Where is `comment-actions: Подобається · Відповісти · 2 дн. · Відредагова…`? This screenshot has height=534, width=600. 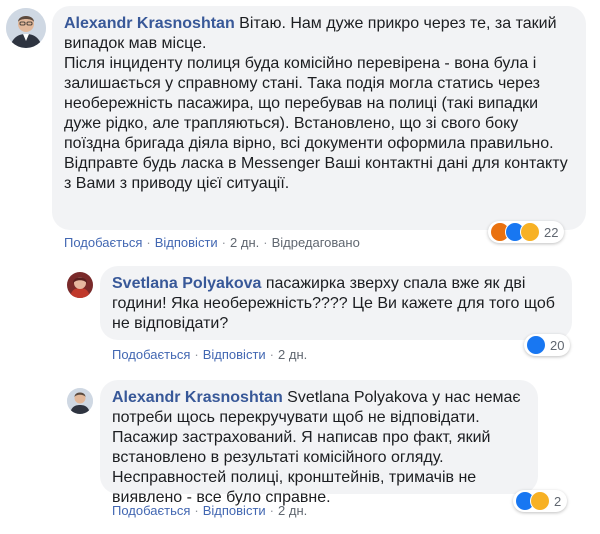
comment-actions: Подобається · Відповісти · 2 дн. · Відредагова… is located at coordinates (212, 242).